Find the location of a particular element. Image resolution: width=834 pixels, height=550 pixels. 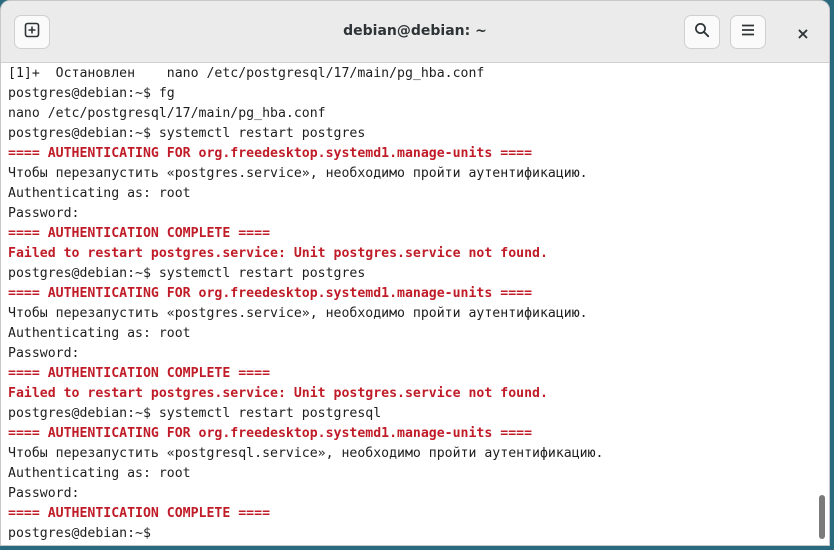

terminal-line: nano /etc/postgresql/17/main/pg_hba.conf is located at coordinates (167, 113).